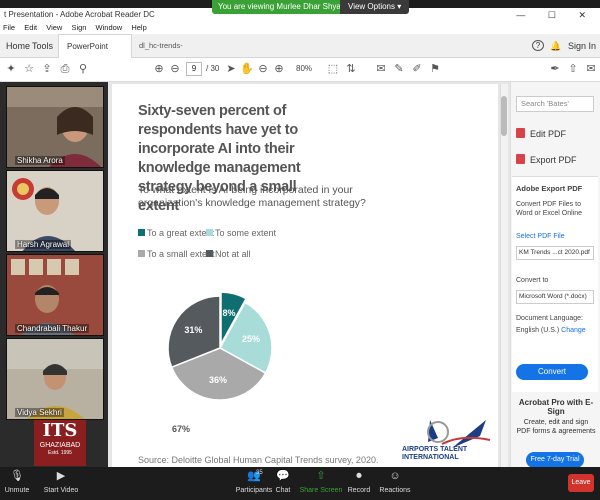 This screenshot has width=600, height=500. Describe the element at coordinates (555, 253) in the screenshot. I see `file-dropdown: KM Trends ...ct 2020.pdf` at that location.